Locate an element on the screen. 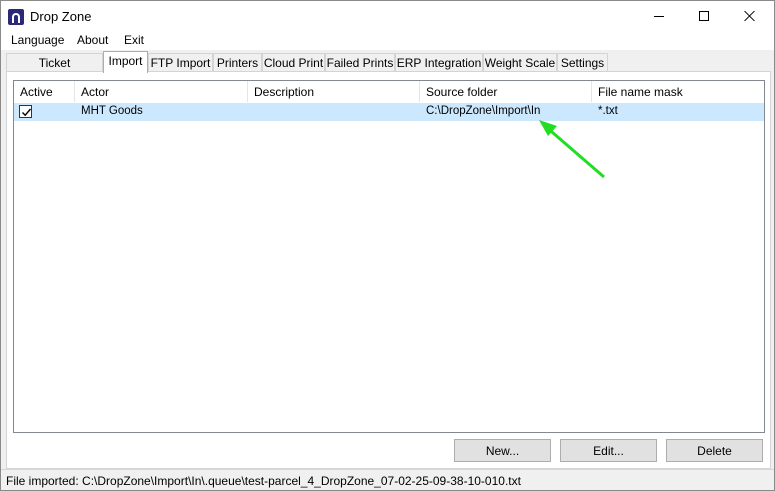 This screenshot has height=491, width=775. tab-ticket-connection: Ticket Connection is located at coordinates (54, 68).